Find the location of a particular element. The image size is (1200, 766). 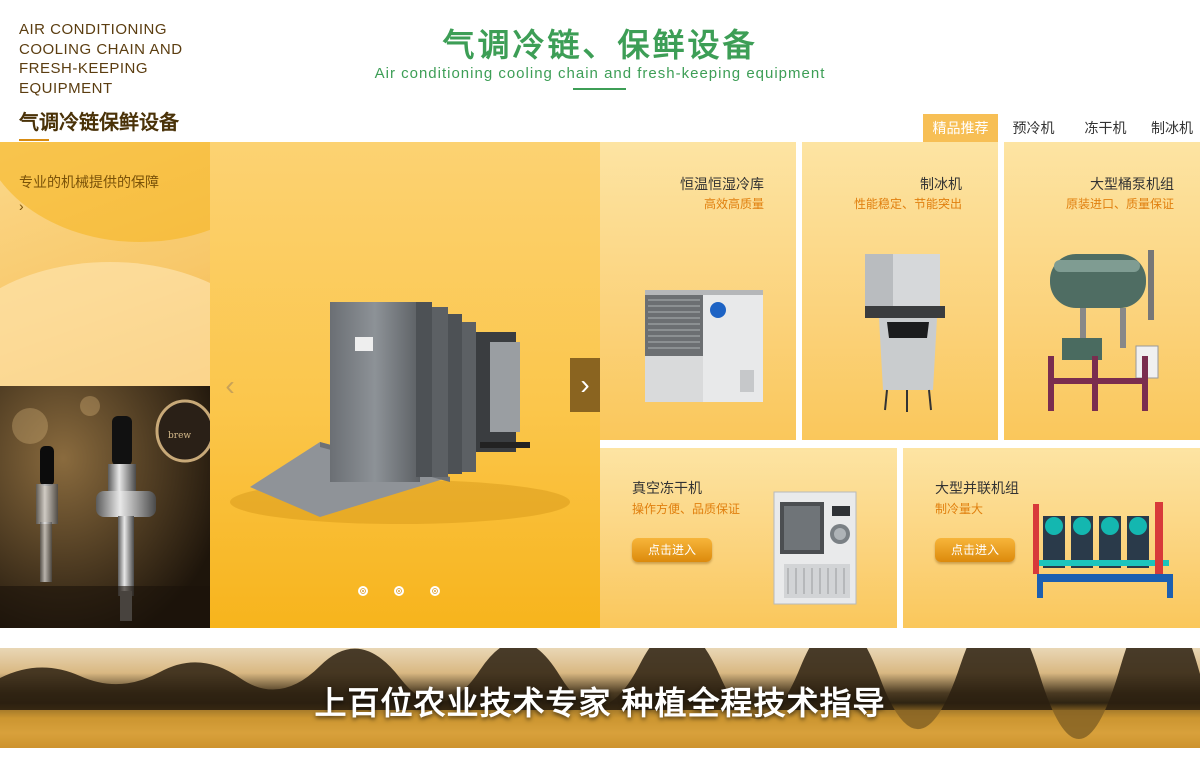

product-card-parallel-unit: 大型并联机组 制冷量大 点击进入 is located at coordinates (1051, 538).